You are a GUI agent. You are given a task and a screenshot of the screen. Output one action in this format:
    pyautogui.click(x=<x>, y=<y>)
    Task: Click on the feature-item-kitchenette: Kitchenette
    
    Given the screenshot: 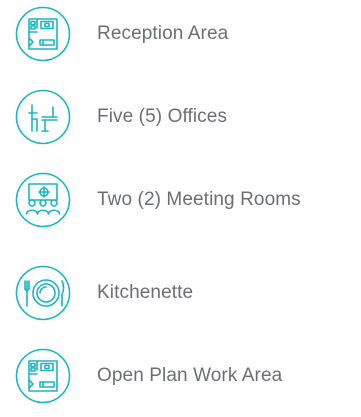 What is the action you would take?
    pyautogui.click(x=188, y=293)
    